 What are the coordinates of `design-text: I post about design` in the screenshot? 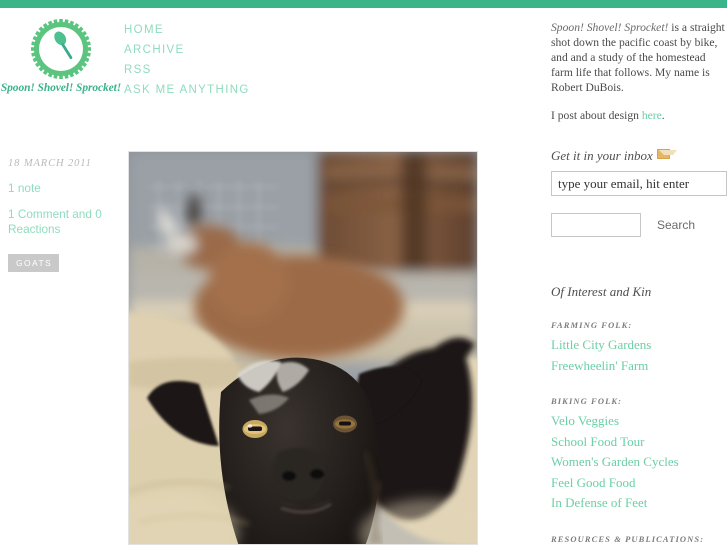 It's located at (596, 116).